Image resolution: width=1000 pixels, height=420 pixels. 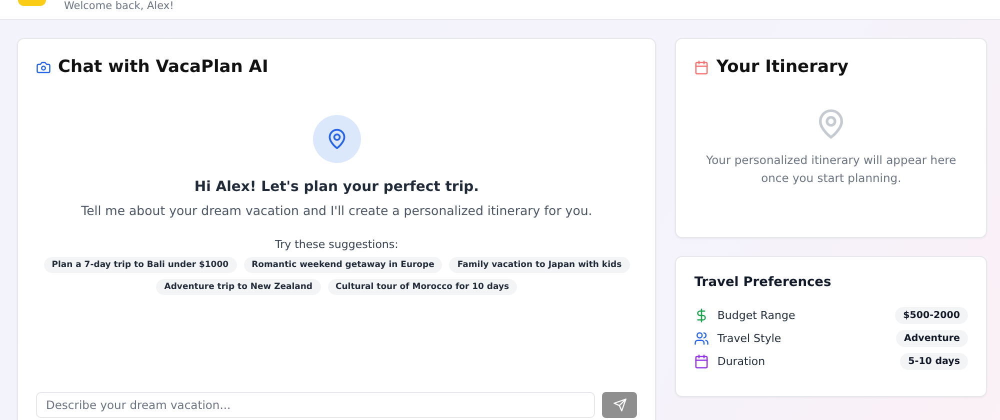 I want to click on camera-icon, so click(x=43, y=67).